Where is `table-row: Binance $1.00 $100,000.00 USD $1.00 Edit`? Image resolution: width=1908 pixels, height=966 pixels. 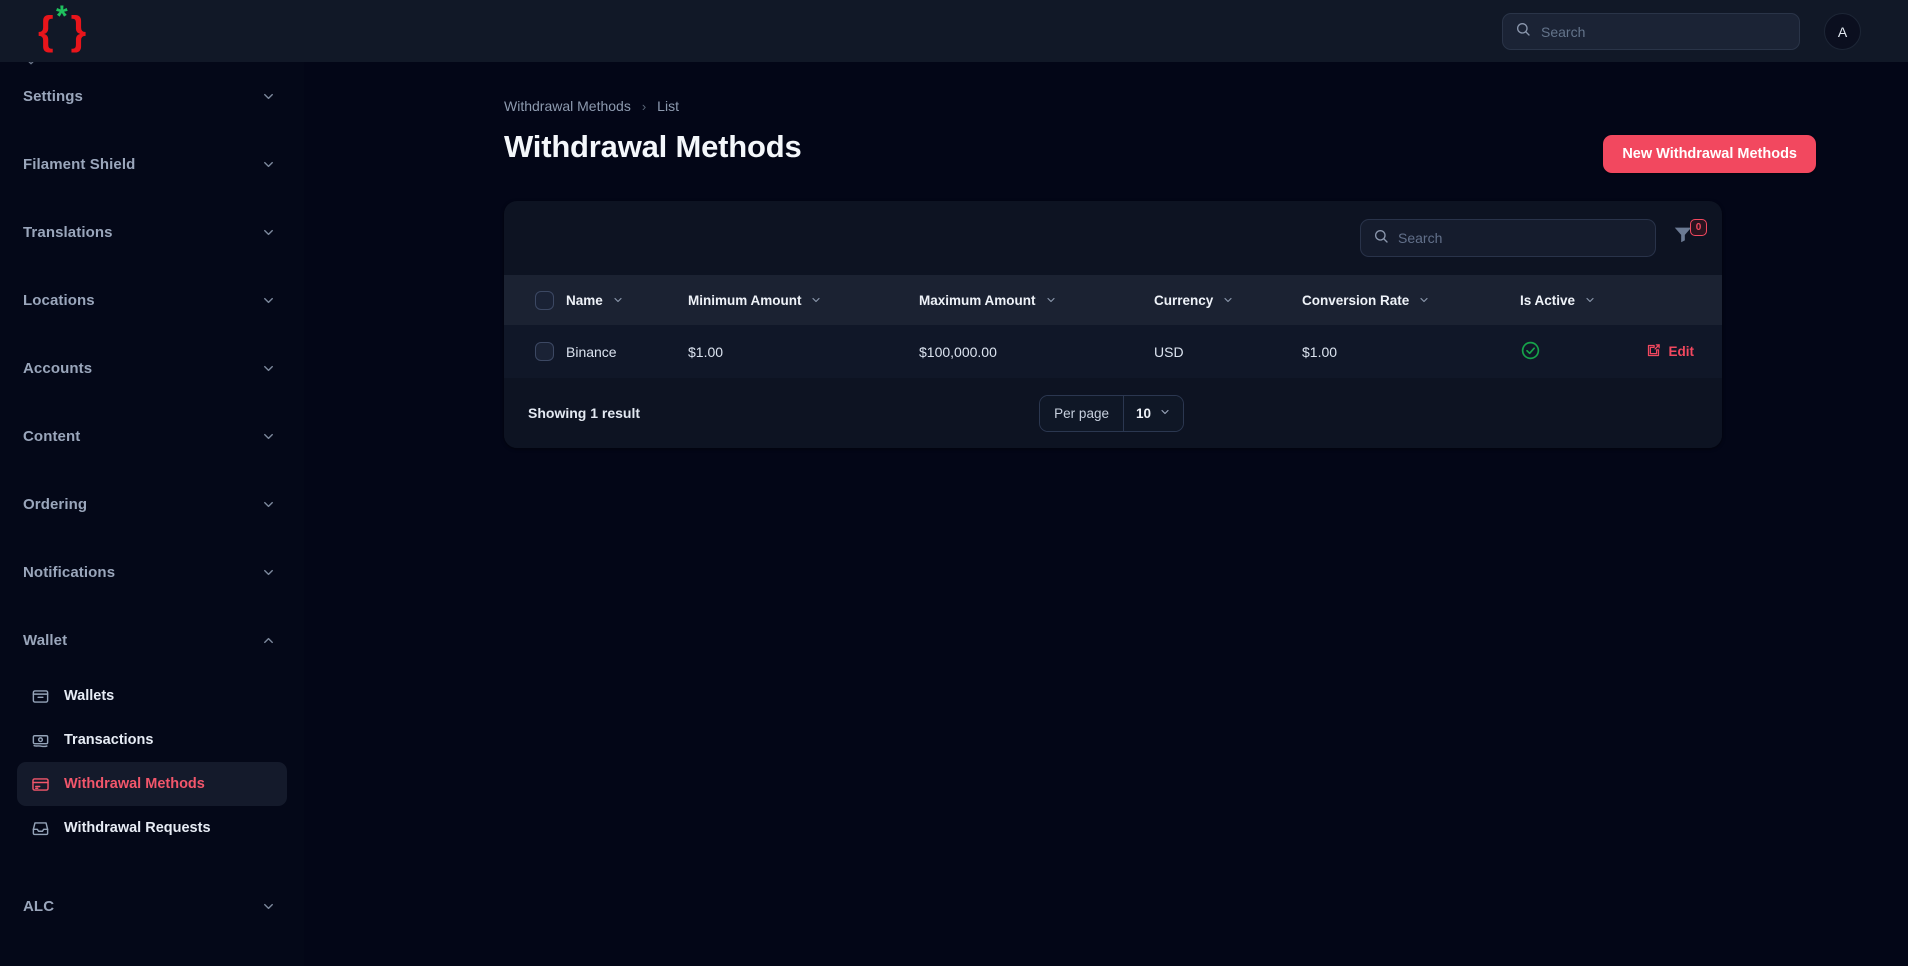 table-row: Binance $1.00 $100,000.00 USD $1.00 Edit is located at coordinates (1113, 351).